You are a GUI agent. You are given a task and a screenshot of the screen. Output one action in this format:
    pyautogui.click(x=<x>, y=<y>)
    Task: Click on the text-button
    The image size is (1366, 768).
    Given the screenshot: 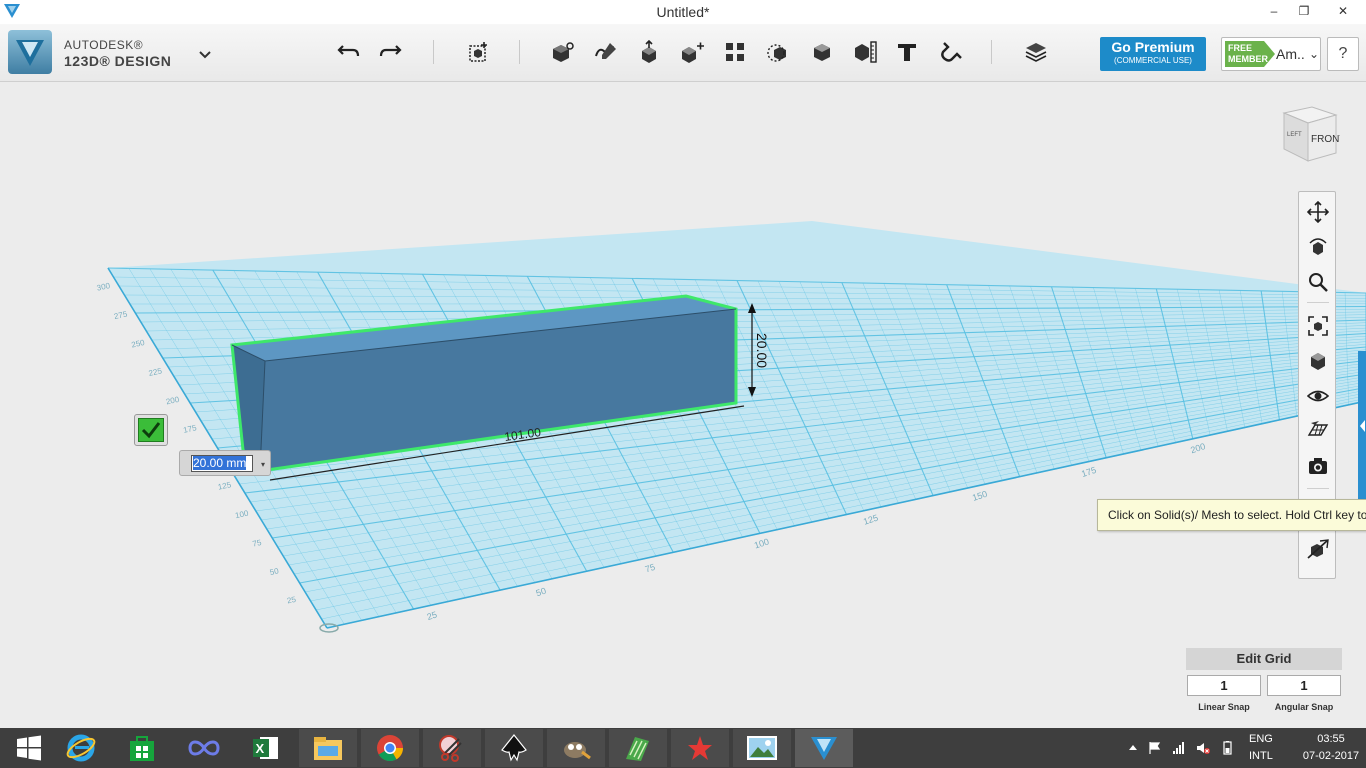 What is the action you would take?
    pyautogui.click(x=907, y=52)
    